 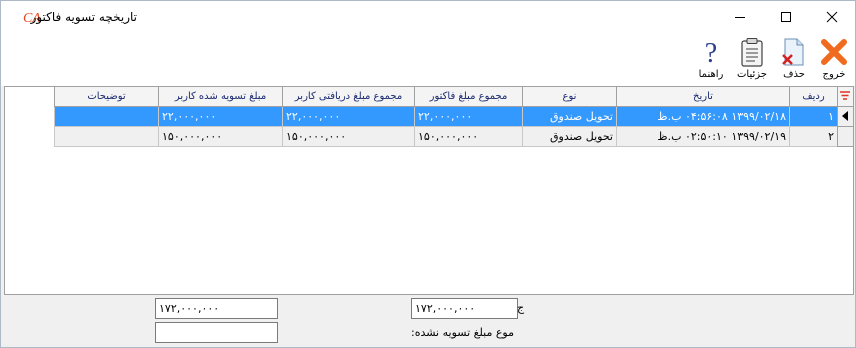 I want to click on column-header-date: تاریخ, so click(x=702, y=97).